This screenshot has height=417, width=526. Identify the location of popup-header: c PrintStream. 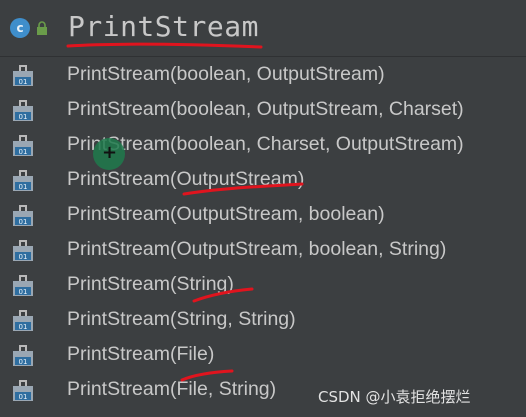
(263, 28).